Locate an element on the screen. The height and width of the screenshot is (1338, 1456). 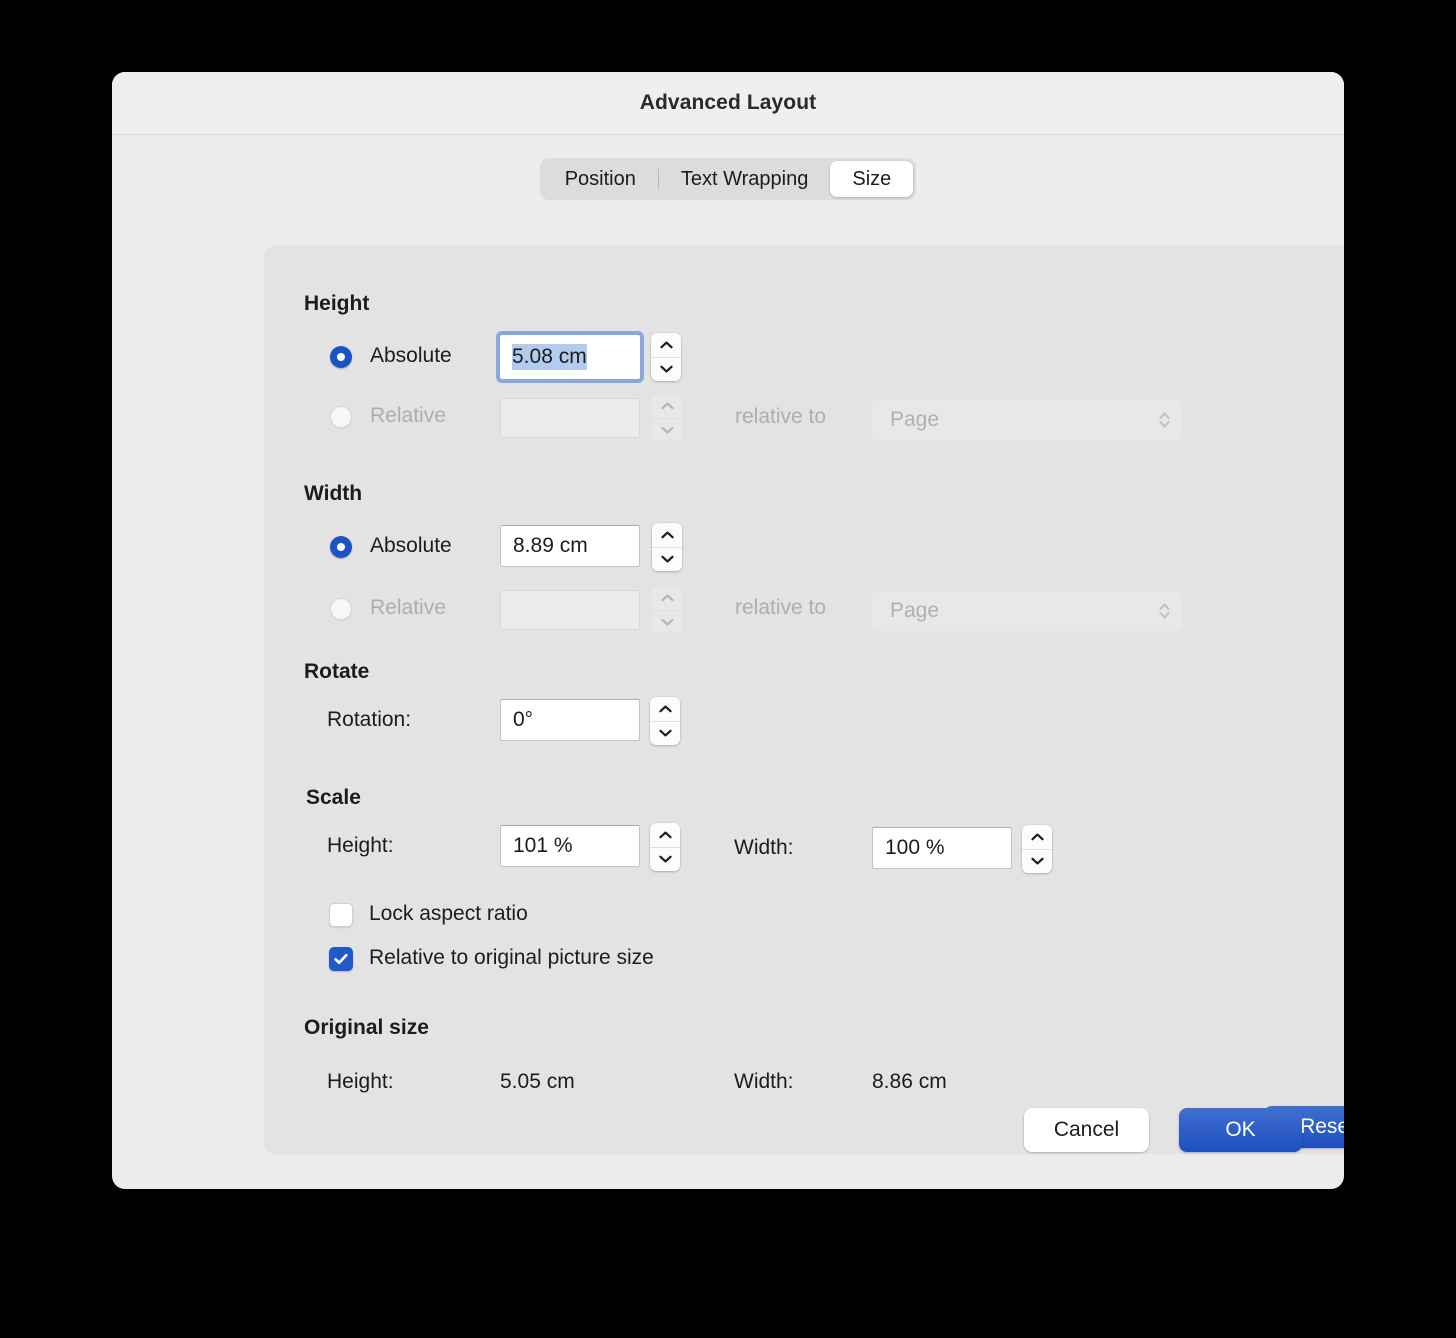
height-relative-to-value: Page is located at coordinates (915, 419).